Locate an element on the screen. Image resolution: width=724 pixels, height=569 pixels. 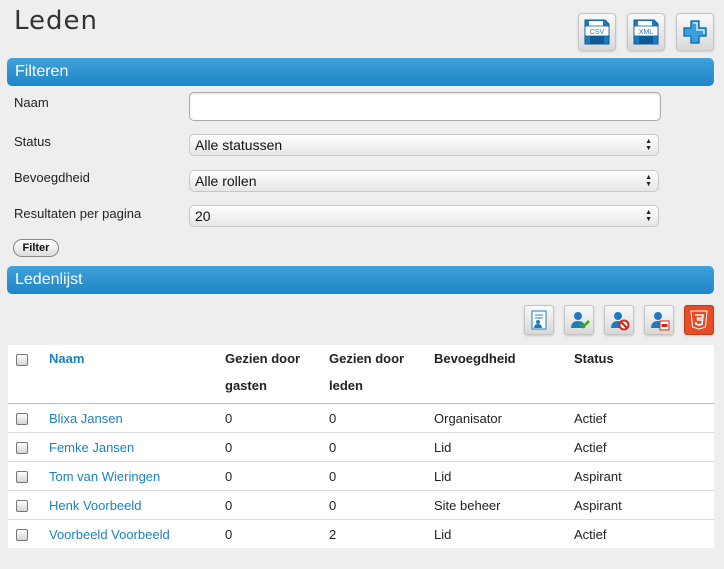
floppy-csv-icon: CSV is located at coordinates (597, 32).